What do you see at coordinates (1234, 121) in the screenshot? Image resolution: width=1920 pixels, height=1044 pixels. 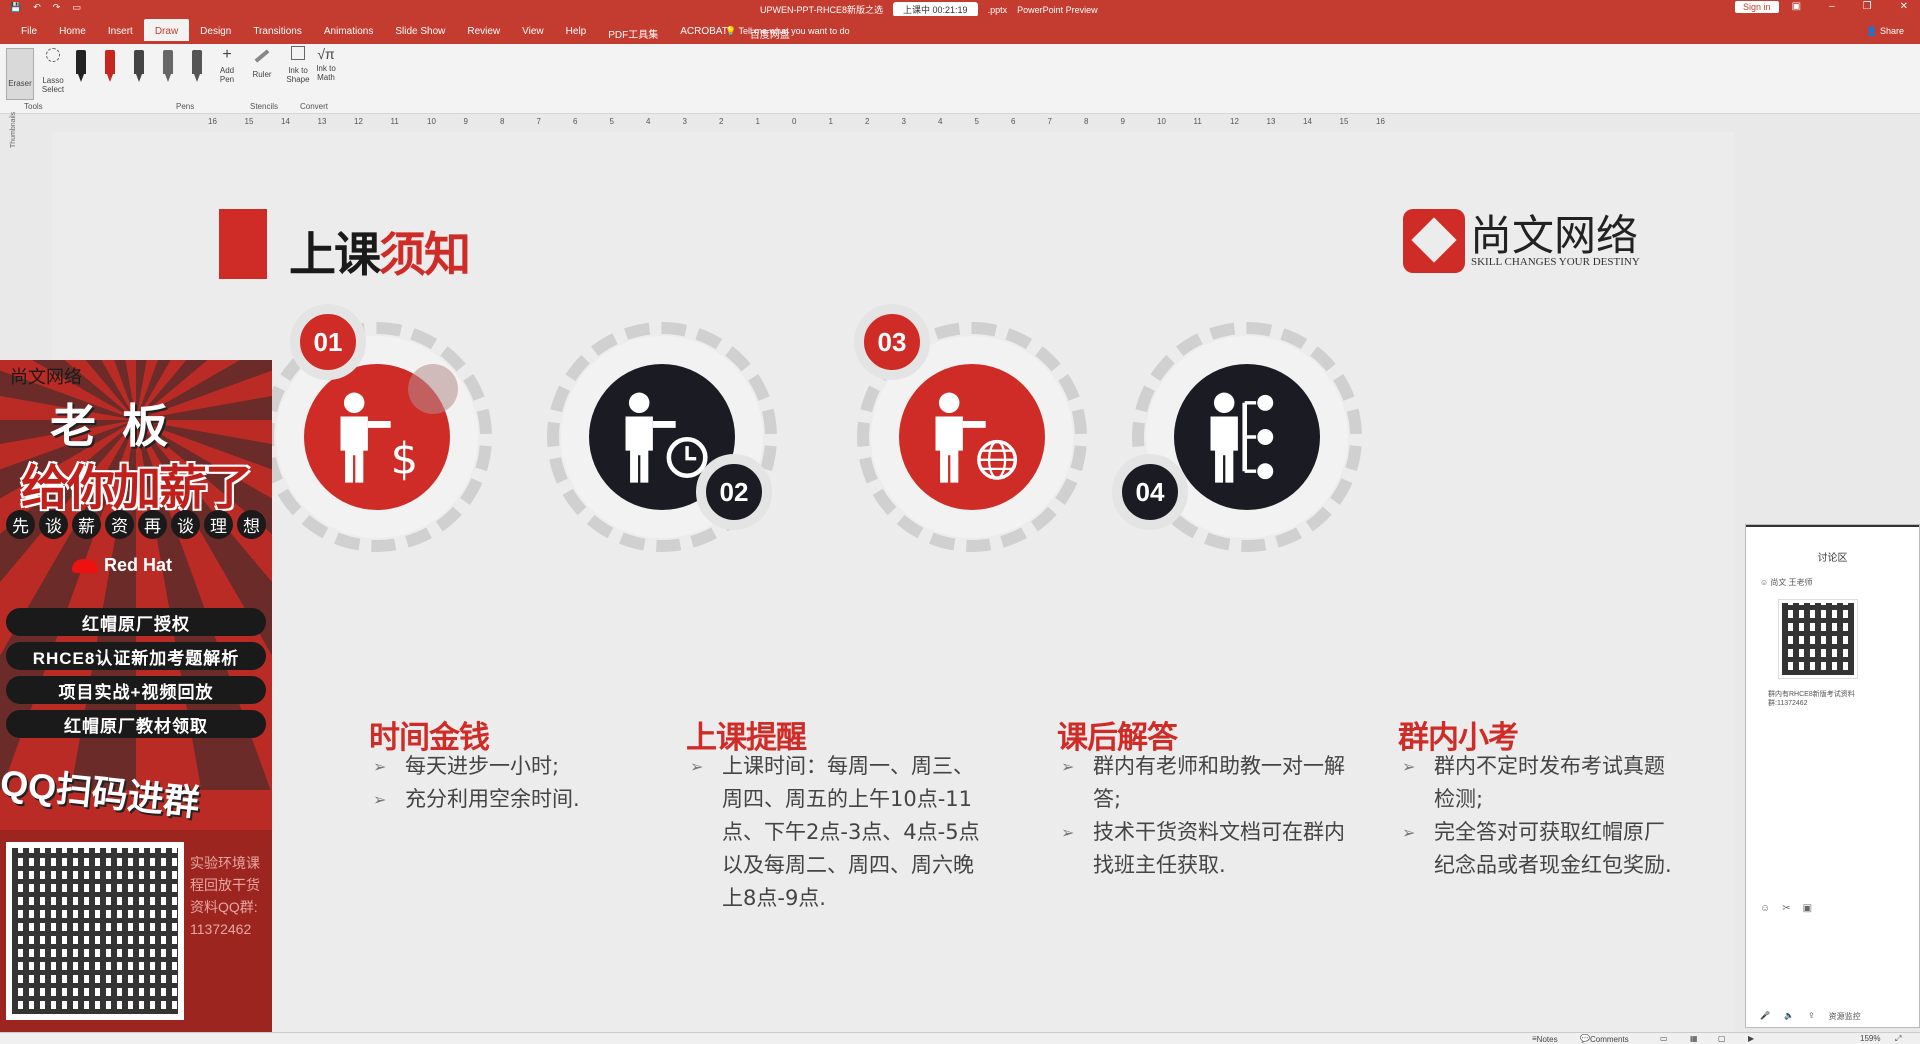 I see `ruler-tick: 12` at bounding box center [1234, 121].